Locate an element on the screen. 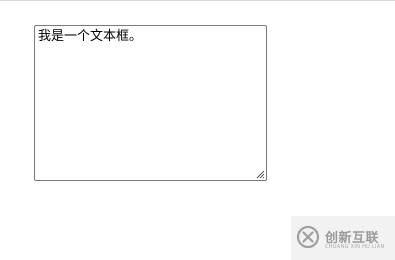 The height and width of the screenshot is (260, 395). brand-watermark: 创新互联 CHUANG XIN HU LIAN is located at coordinates (343, 238).